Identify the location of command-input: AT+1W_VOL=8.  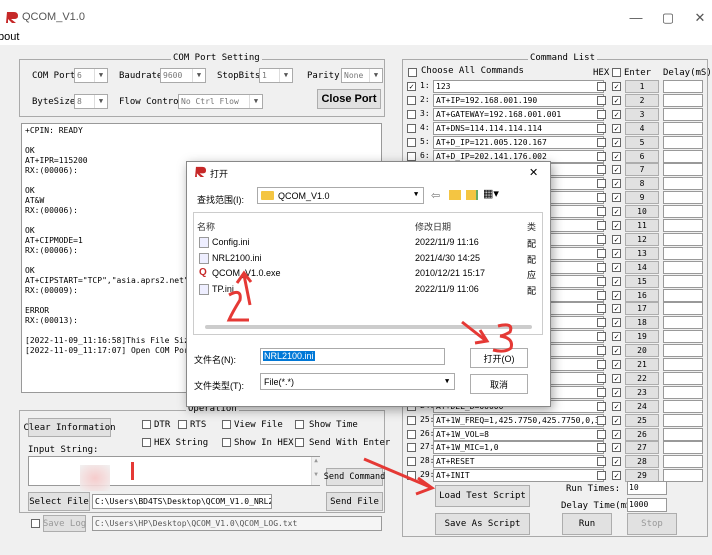
(518, 434).